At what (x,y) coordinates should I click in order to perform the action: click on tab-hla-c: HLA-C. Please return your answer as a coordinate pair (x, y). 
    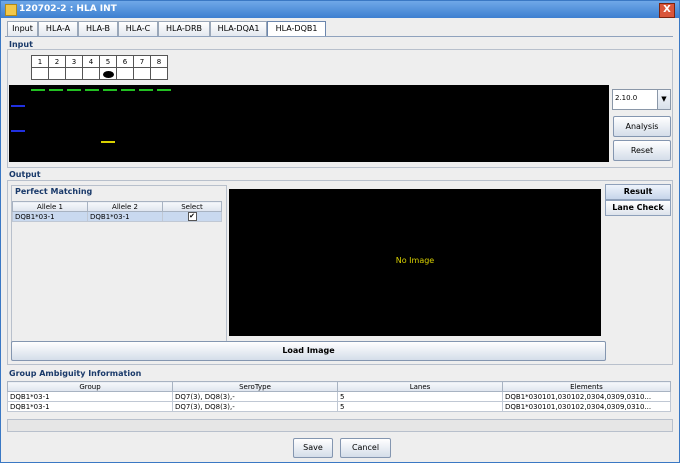
    Looking at the image, I should click on (138, 28).